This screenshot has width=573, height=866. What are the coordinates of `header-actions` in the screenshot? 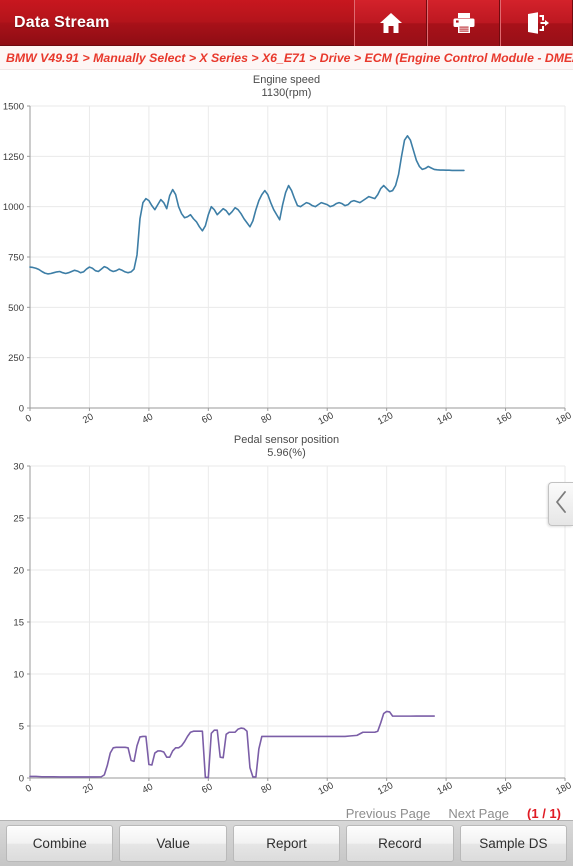 It's located at (463, 23).